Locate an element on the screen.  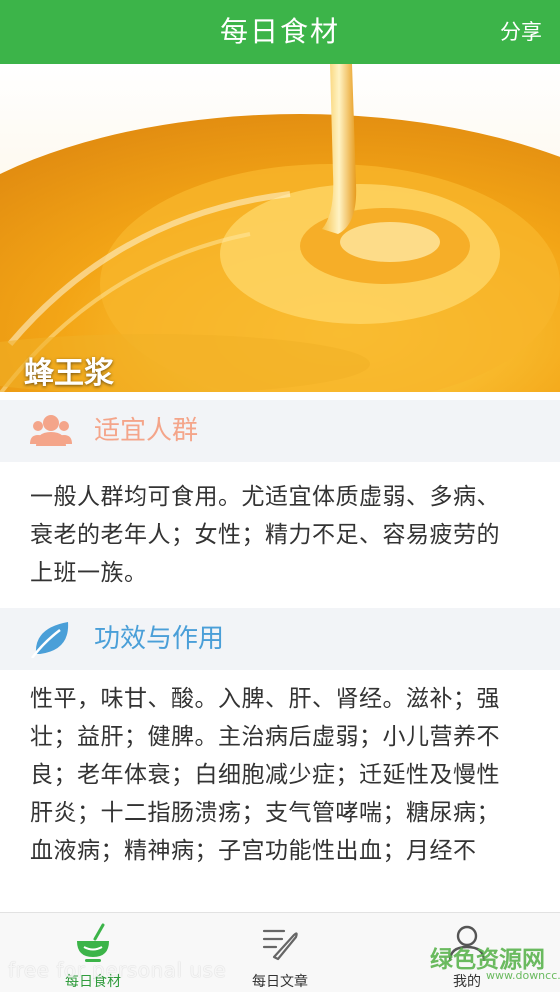
section-title: 功效与作用 is located at coordinates (159, 639).